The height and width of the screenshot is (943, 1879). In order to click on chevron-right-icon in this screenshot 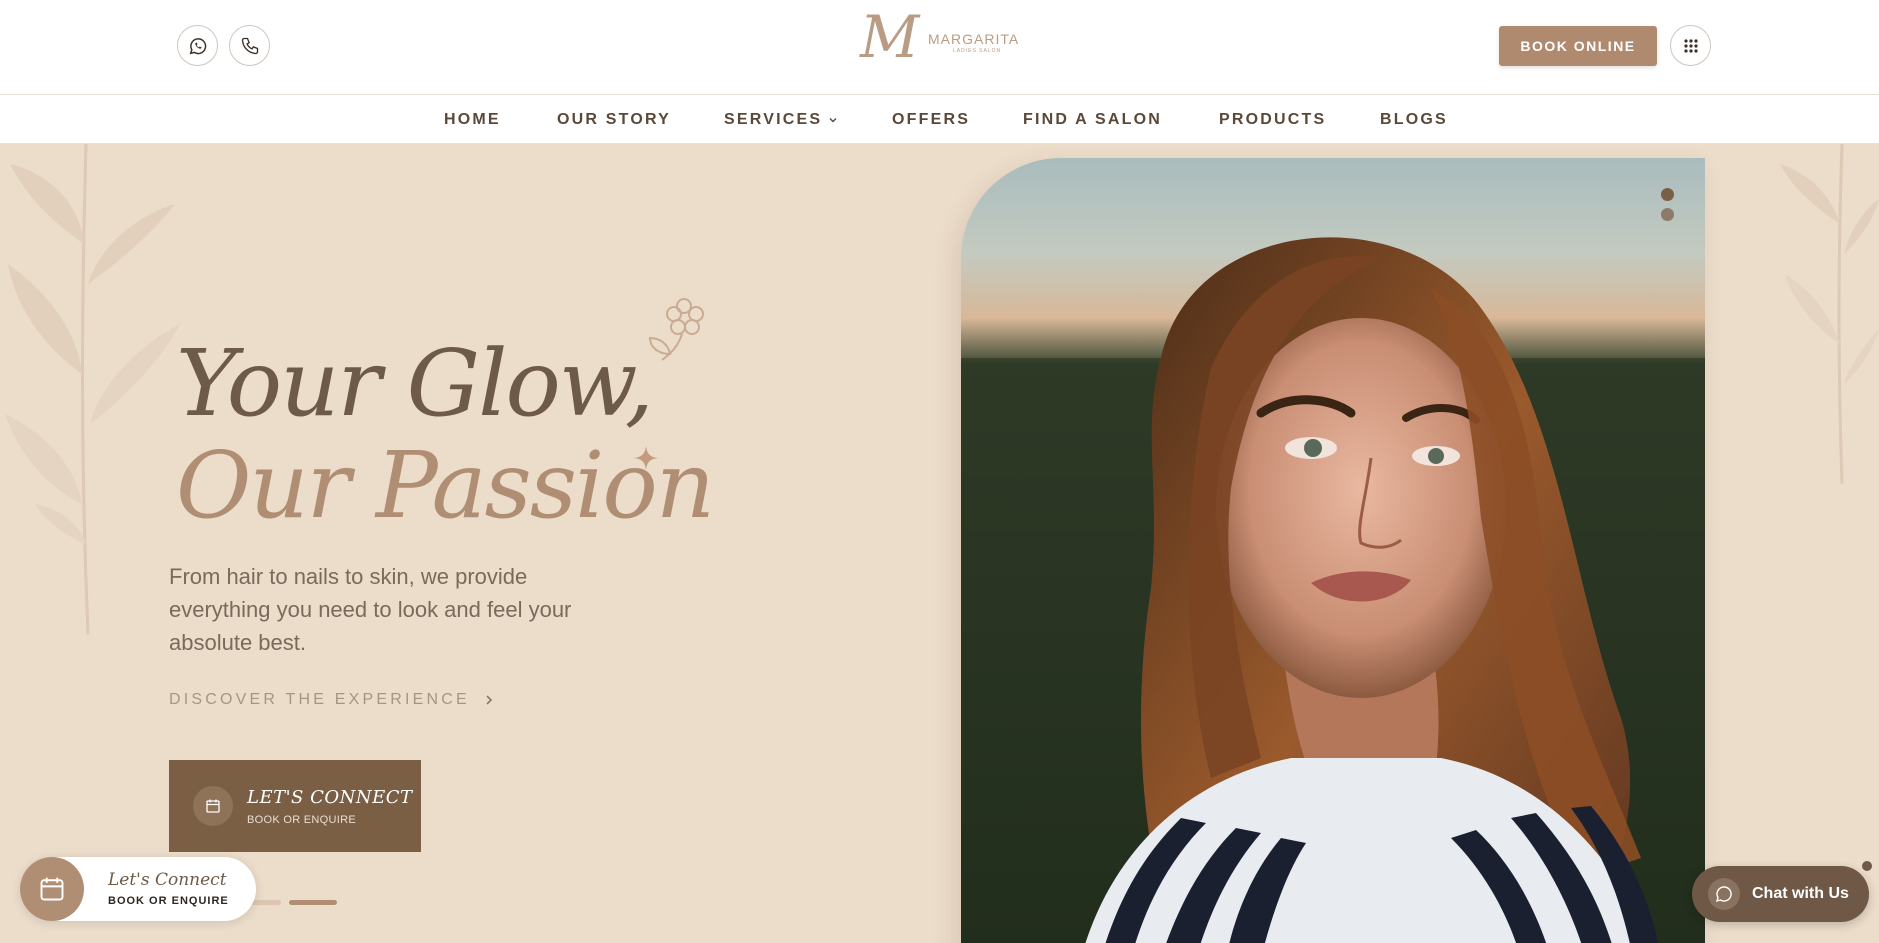, I will do `click(489, 700)`.